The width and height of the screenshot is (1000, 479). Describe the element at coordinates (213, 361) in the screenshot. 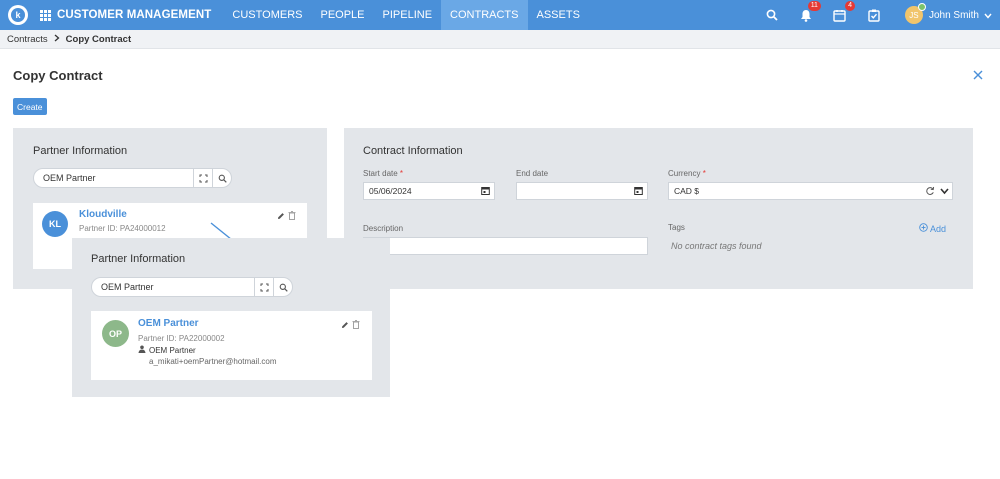

I see `contact-email: a_mikati+oemPartner@hotmail.com` at that location.